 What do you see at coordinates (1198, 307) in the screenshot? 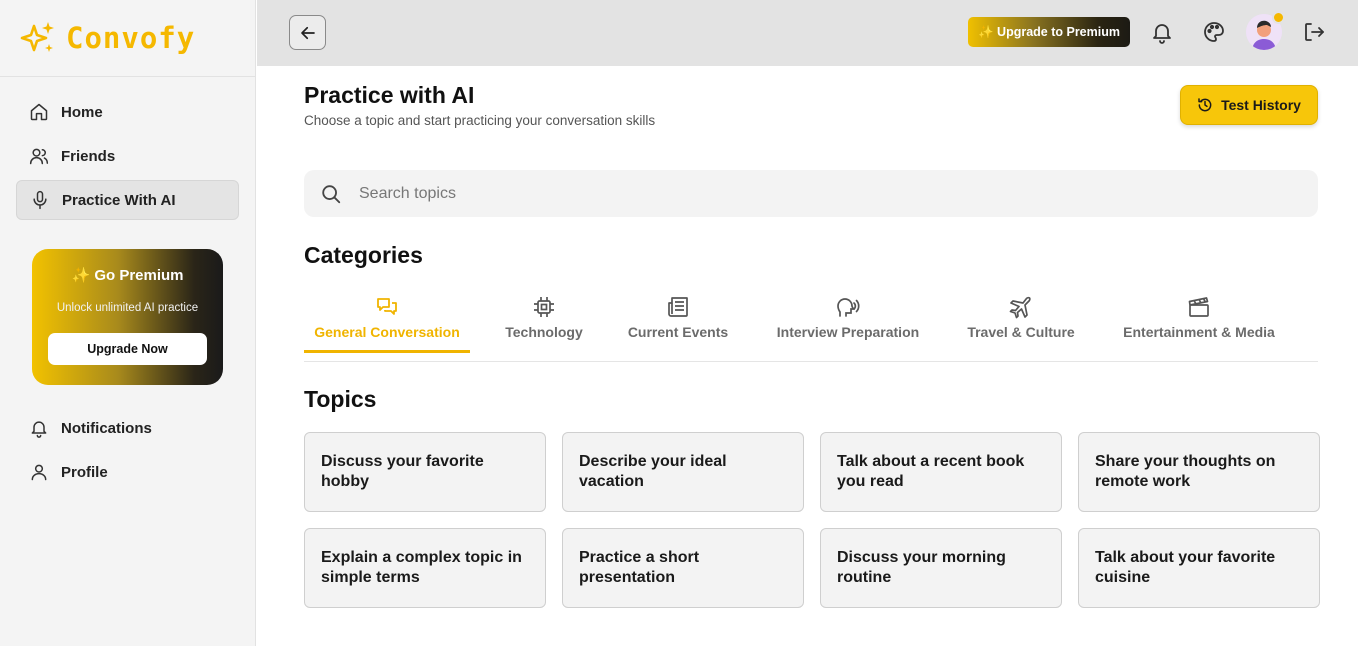
I see `clapperboard-icon` at bounding box center [1198, 307].